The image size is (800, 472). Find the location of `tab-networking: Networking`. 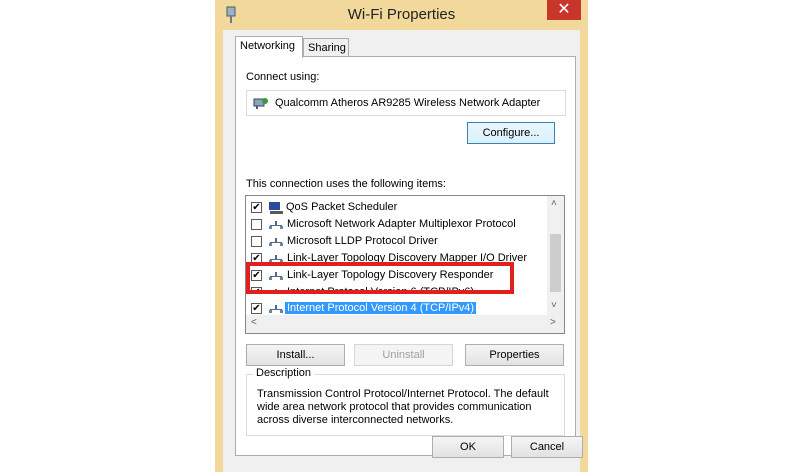

tab-networking: Networking is located at coordinates (269, 47).